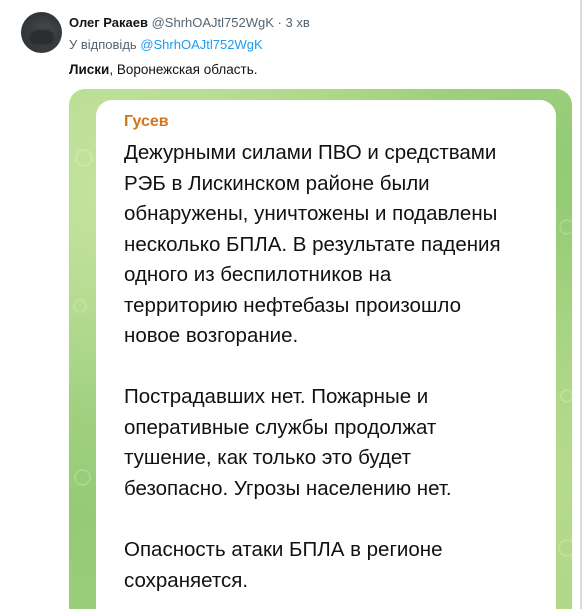 The image size is (582, 609). I want to click on message-line: новое возгорание., so click(211, 335).